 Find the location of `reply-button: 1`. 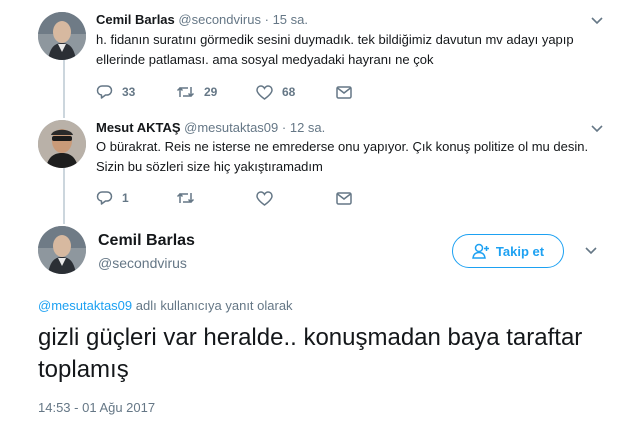

reply-button: 1 is located at coordinates (112, 198).